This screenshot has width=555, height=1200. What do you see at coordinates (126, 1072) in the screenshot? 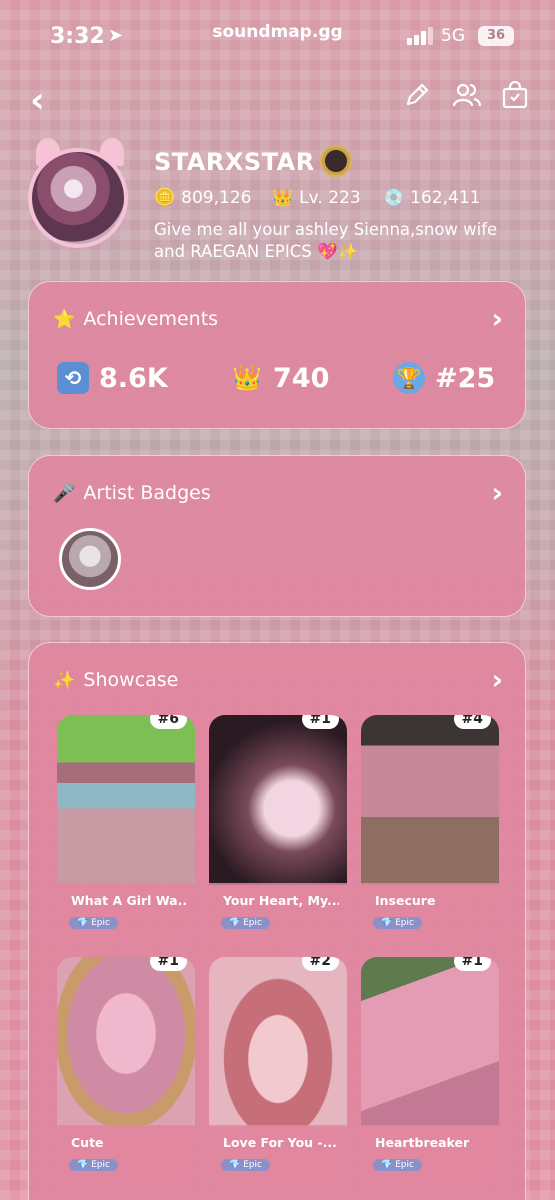
I see `showcase-tile: Cute 💎 Epic #1` at bounding box center [126, 1072].